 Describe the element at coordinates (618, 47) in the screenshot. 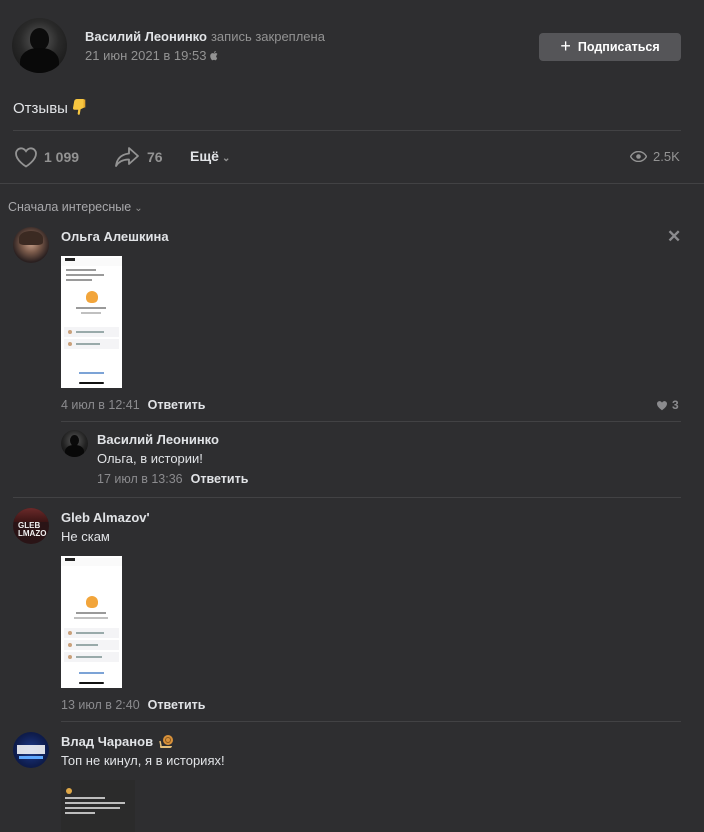

I see `subscribe-label: Подписаться` at that location.